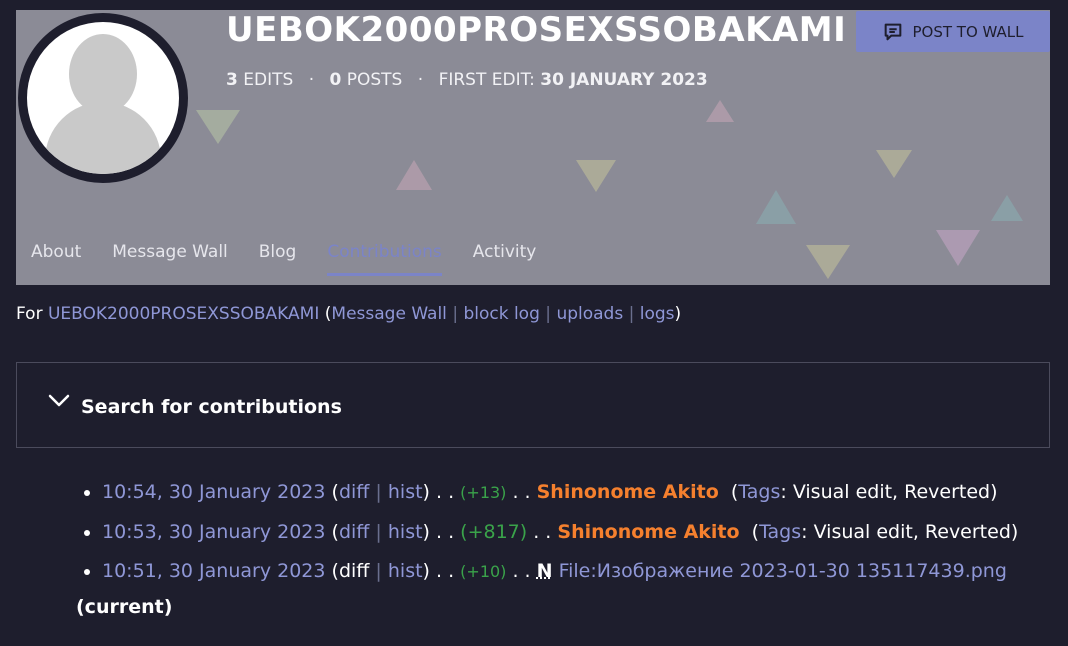 This screenshot has width=1068, height=646. What do you see at coordinates (232, 80) in the screenshot?
I see `edits-count: 3` at bounding box center [232, 80].